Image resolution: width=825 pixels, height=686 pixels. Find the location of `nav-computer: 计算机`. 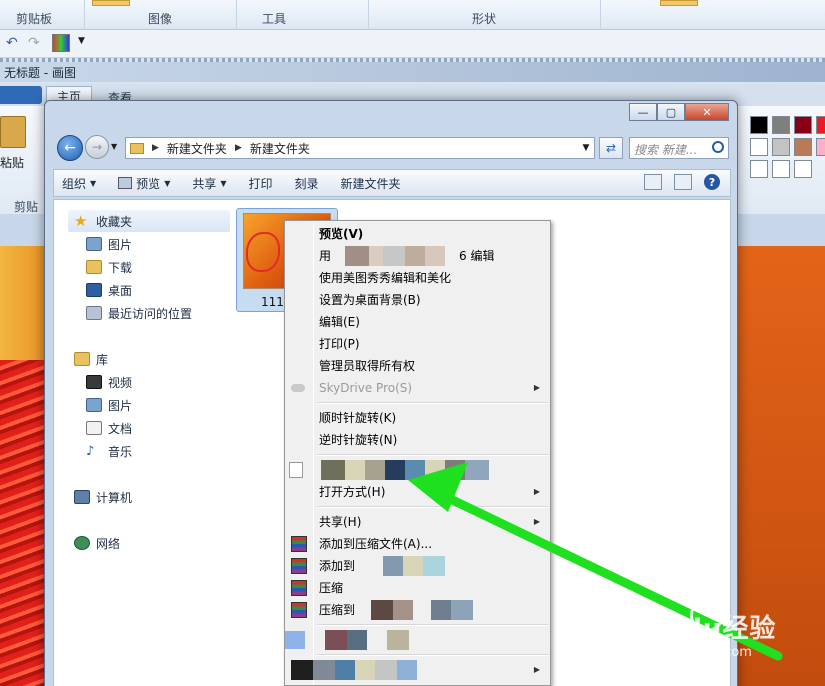

nav-computer: 计算机 is located at coordinates (103, 497).